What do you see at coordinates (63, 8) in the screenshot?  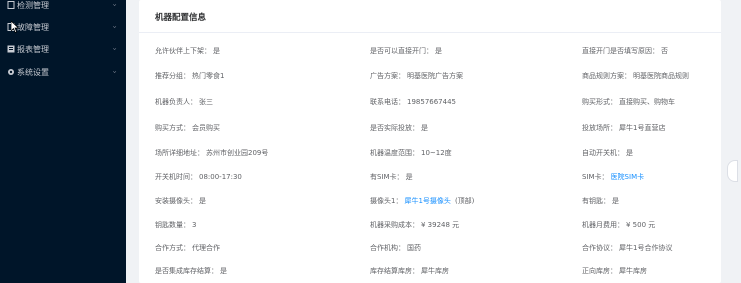 I see `sidebar-item-detection: 检测管理 ›` at bounding box center [63, 8].